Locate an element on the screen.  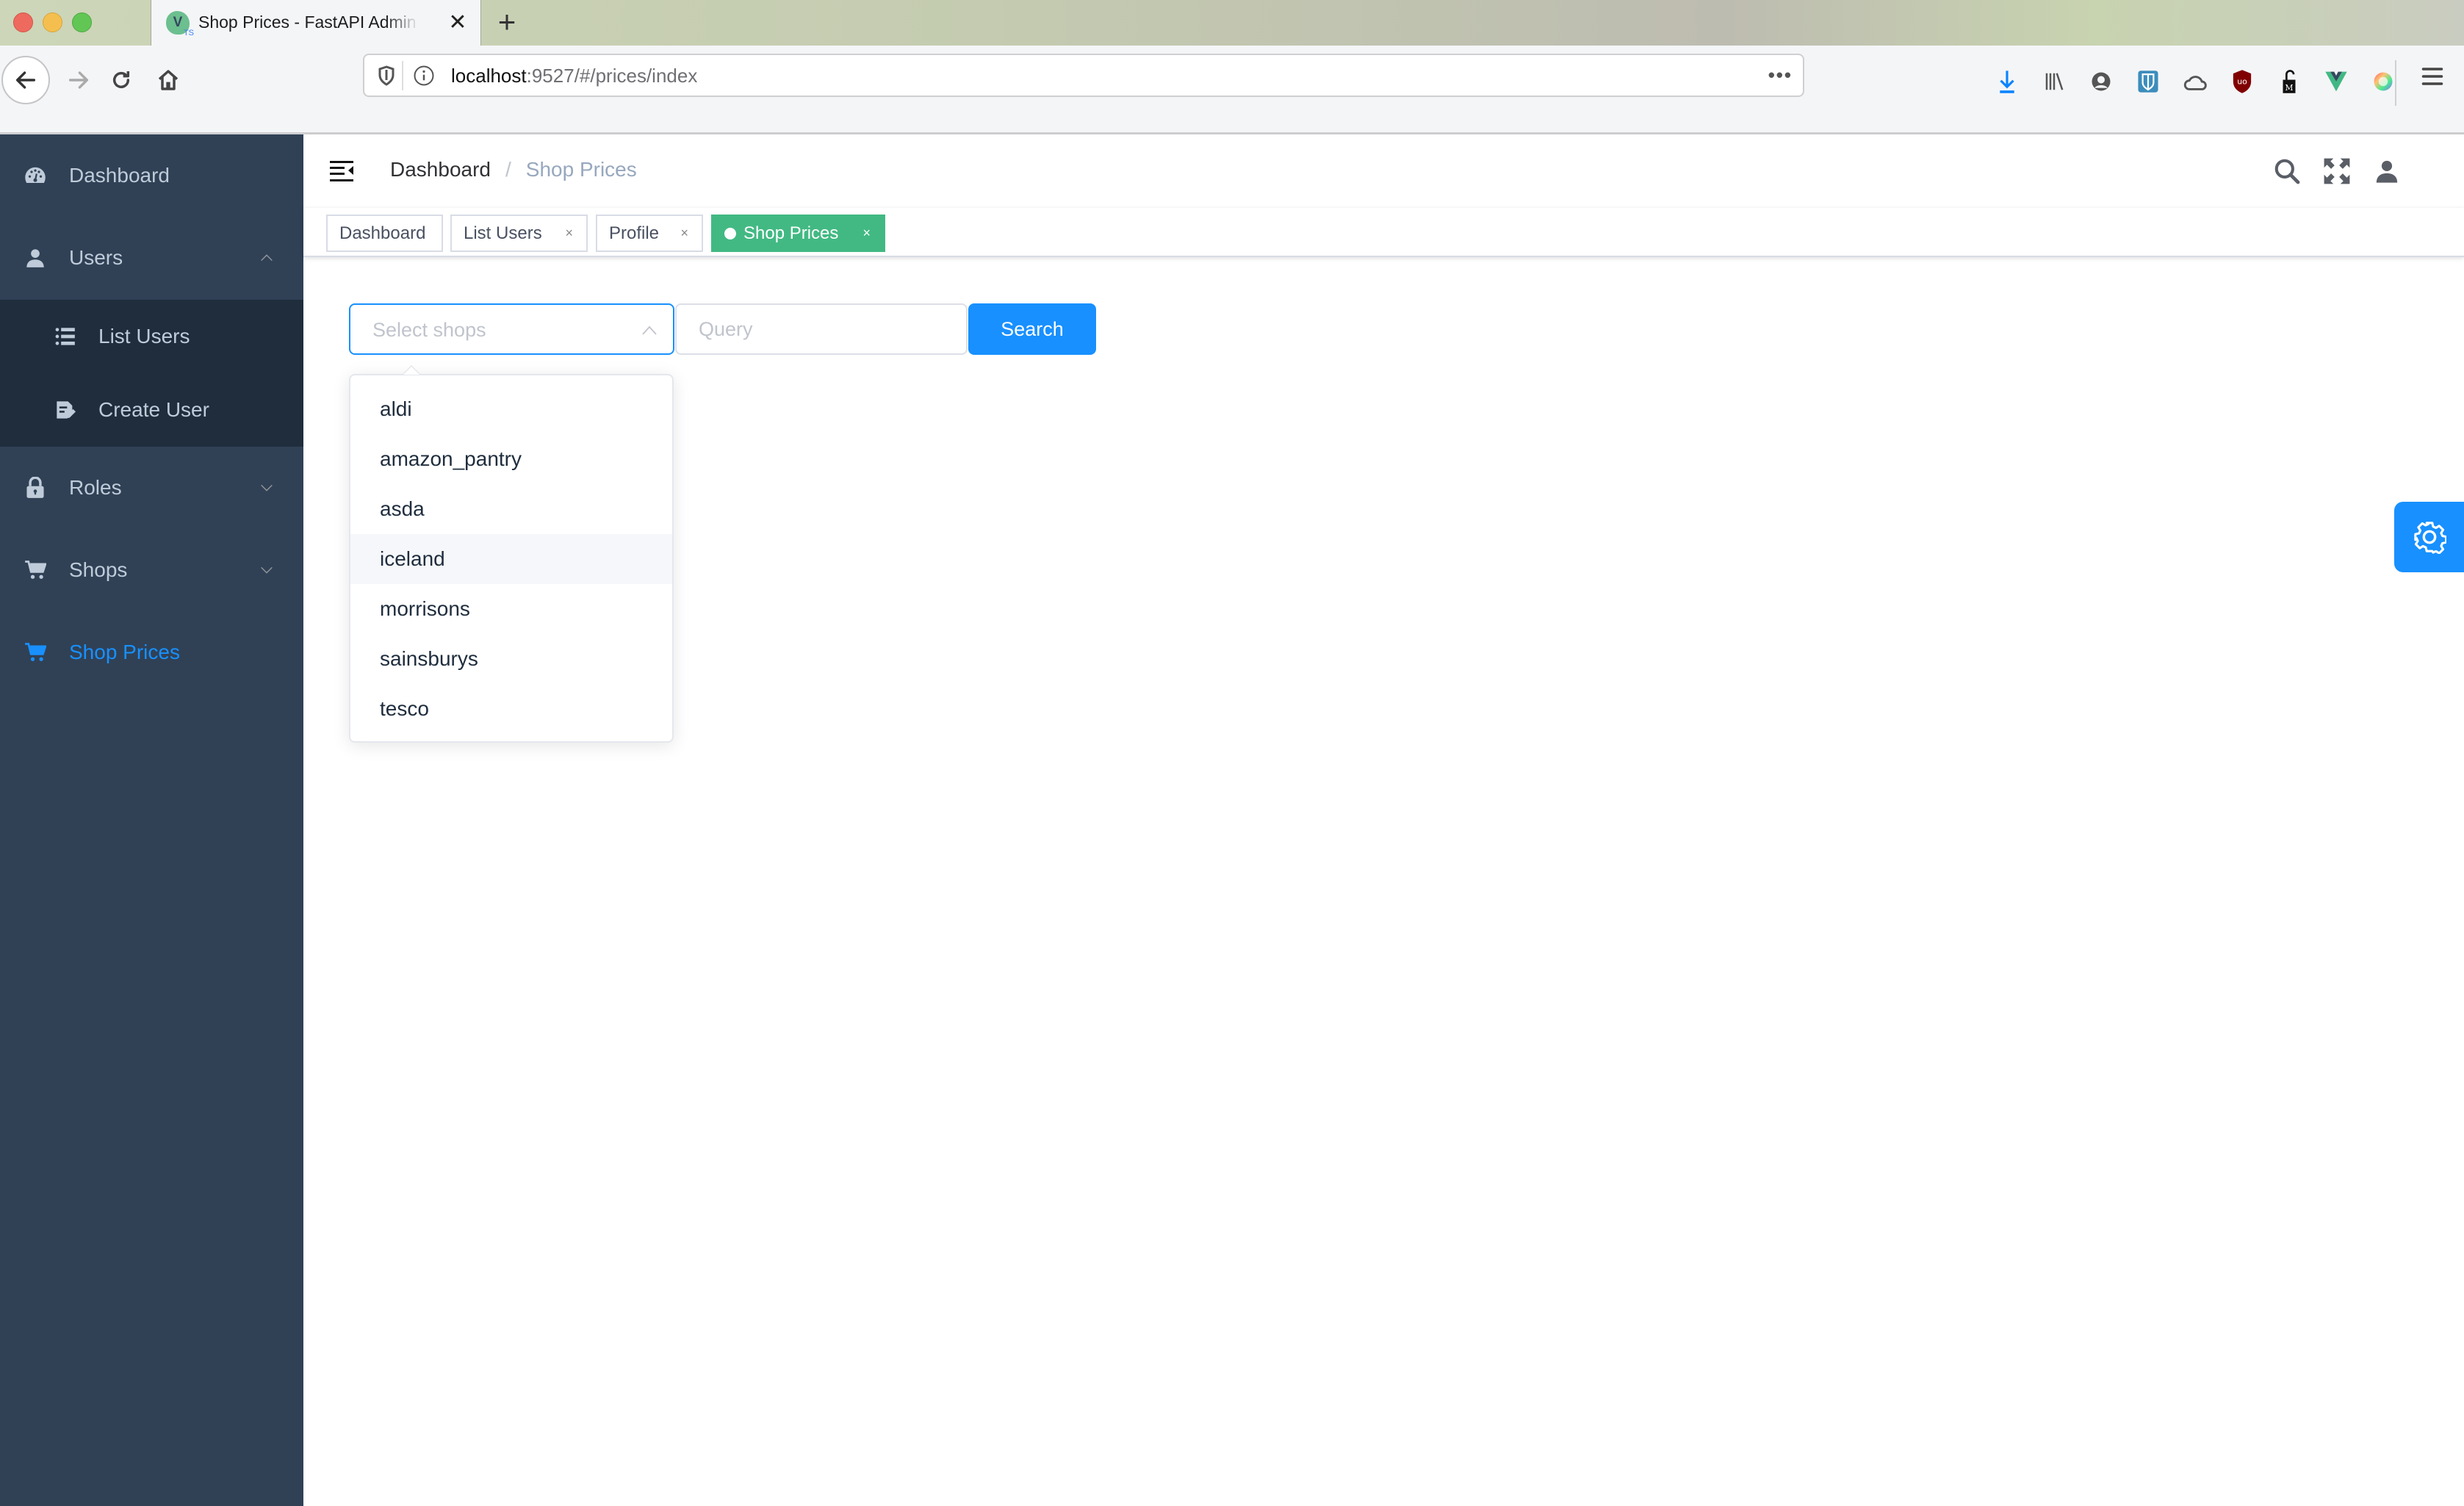
app-navbar: Dashboard / Shop Prices is located at coordinates (1383, 171).